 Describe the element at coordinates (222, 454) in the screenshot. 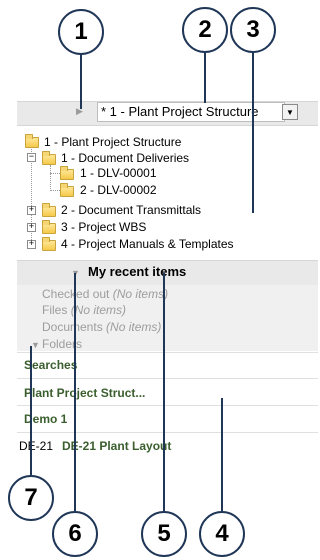

I see `callout-4-line` at that location.